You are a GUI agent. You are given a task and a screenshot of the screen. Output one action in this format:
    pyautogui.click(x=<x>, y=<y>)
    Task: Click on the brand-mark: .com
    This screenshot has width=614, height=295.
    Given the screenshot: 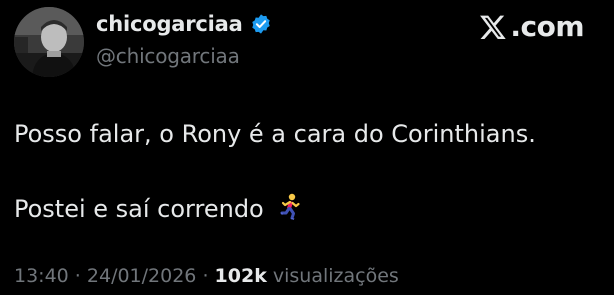 What is the action you would take?
    pyautogui.click(x=531, y=26)
    